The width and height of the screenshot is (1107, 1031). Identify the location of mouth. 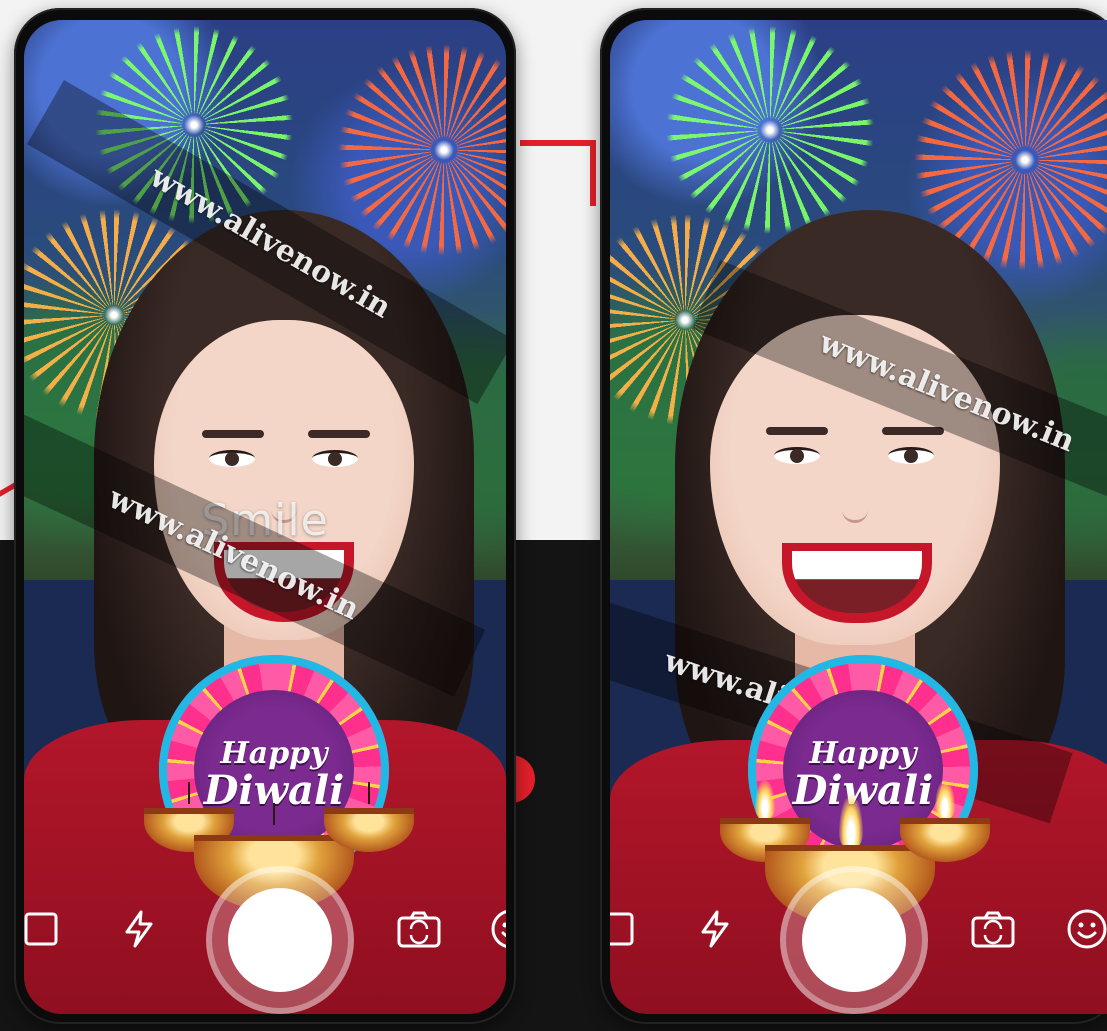
(857, 583).